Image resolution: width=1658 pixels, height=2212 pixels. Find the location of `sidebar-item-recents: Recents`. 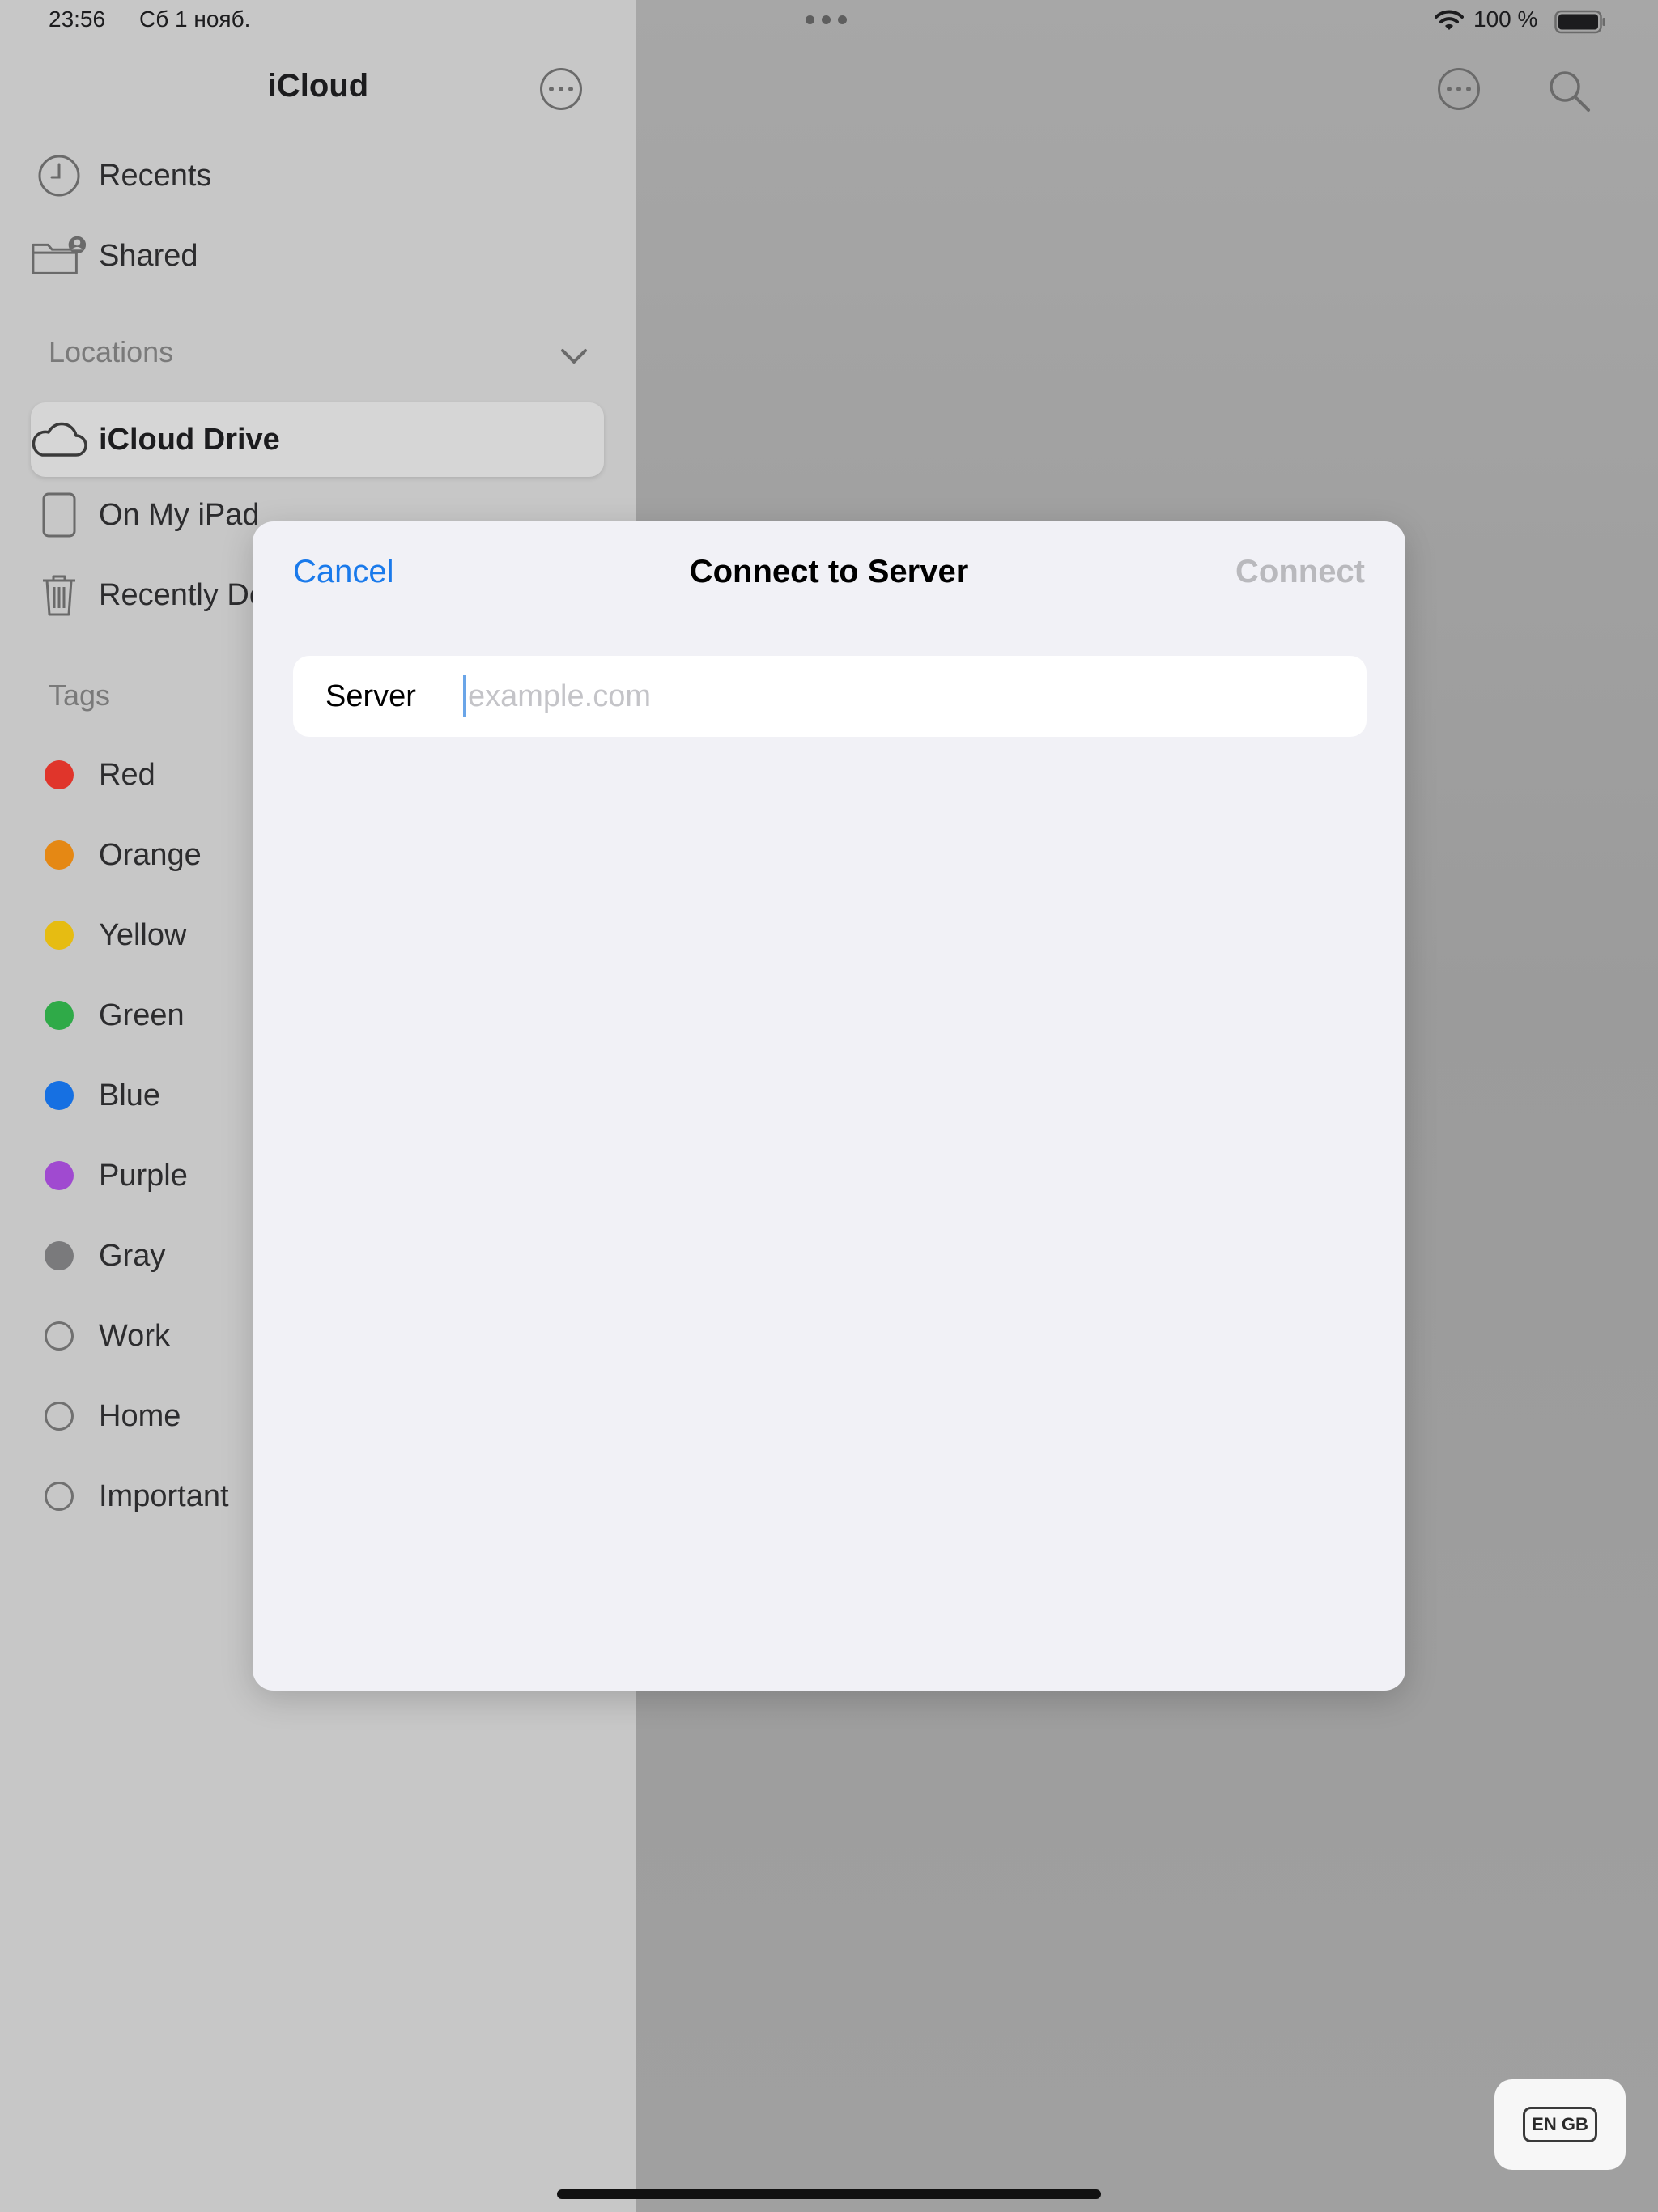

sidebar-item-recents: Recents is located at coordinates (121, 176).